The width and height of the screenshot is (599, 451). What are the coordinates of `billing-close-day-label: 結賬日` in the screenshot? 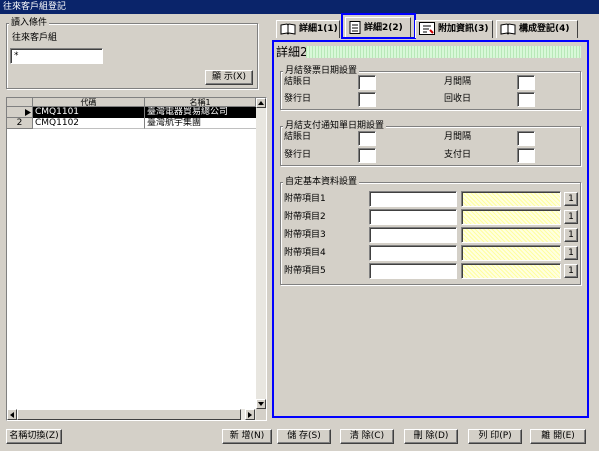 It's located at (298, 82).